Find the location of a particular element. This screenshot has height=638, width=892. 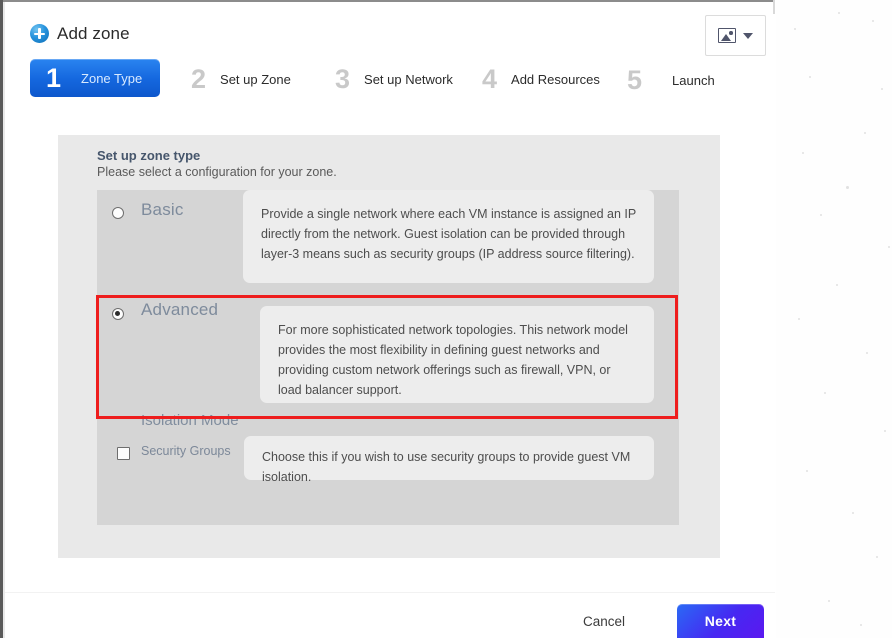

wizard-step-set-up-network: 3 Set up Network is located at coordinates (394, 79).